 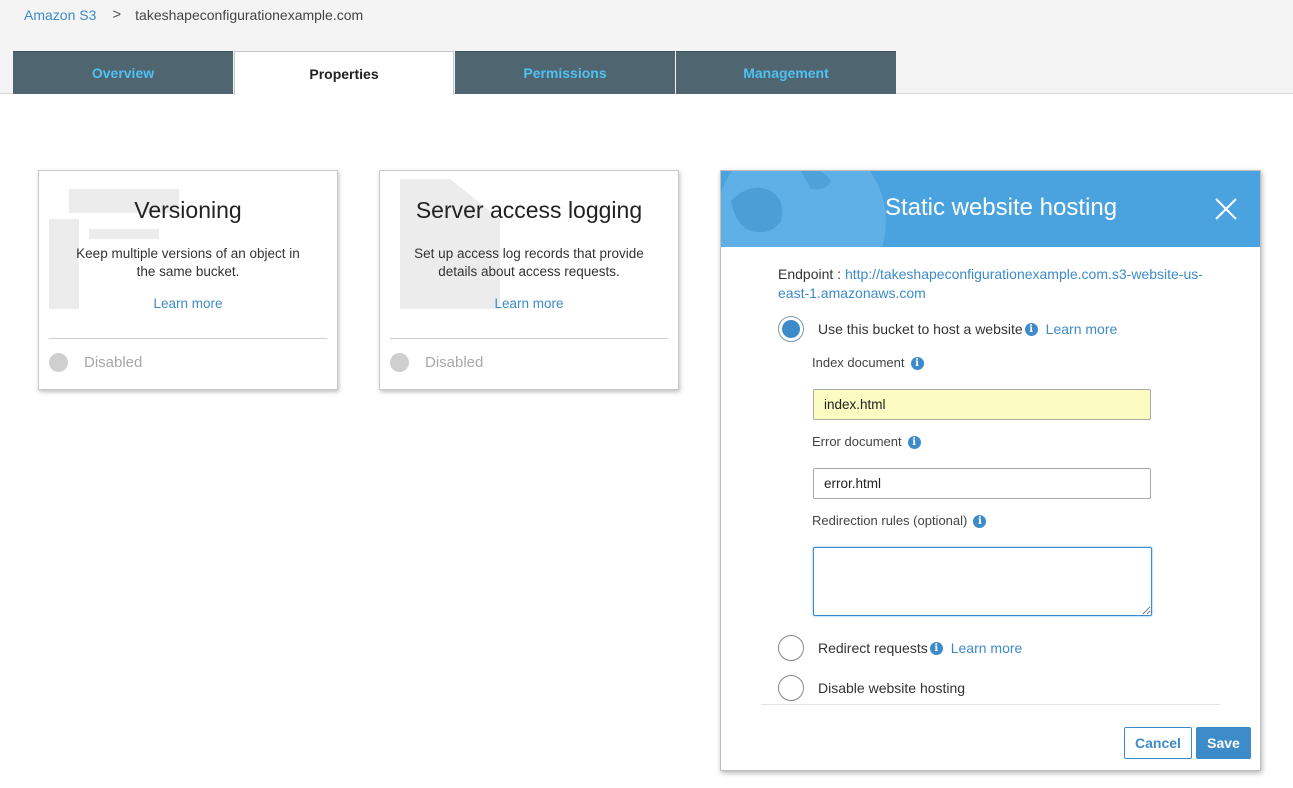 I want to click on index-document-label: Index document i, so click(x=868, y=362).